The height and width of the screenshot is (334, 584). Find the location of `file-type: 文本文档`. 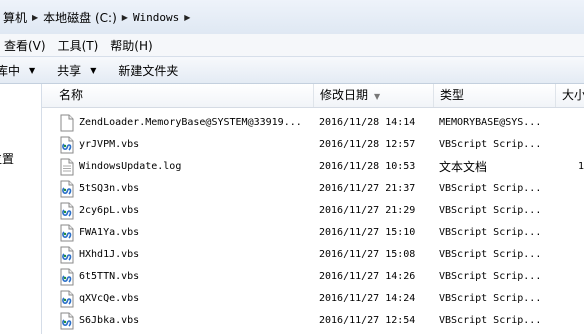

file-type: 文本文档 is located at coordinates (463, 167).